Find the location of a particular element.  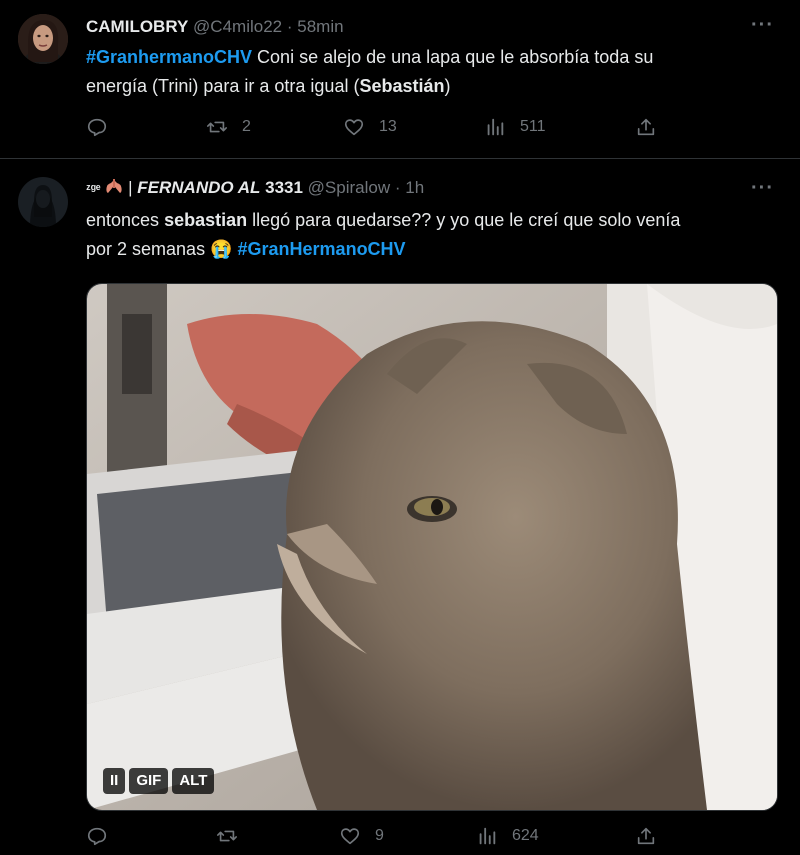

pause-button: II is located at coordinates (114, 781).